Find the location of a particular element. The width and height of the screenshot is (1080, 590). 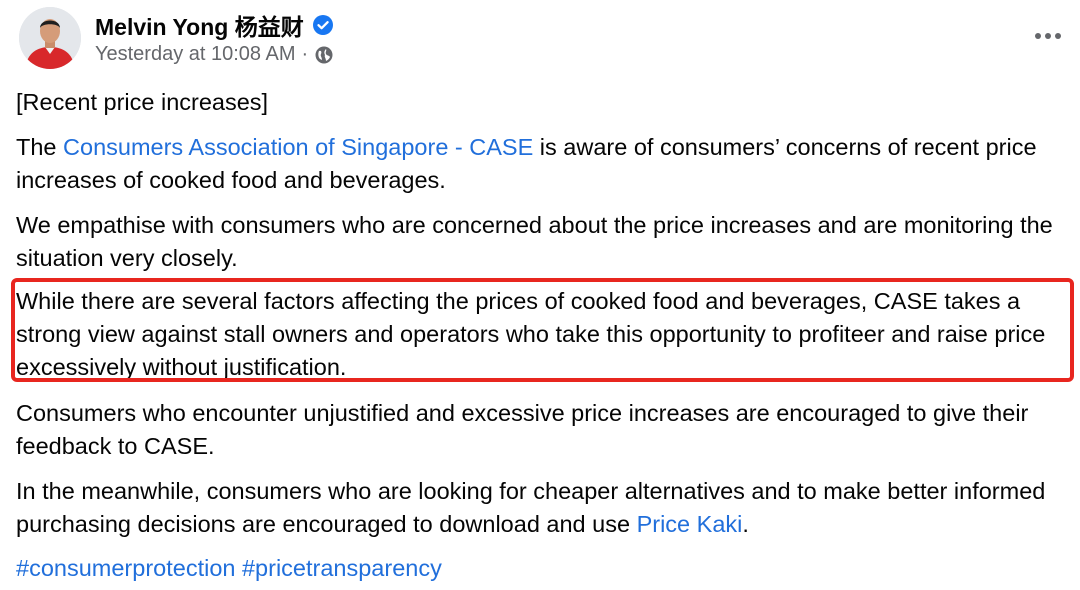

price-kaki-link: Price Kaki is located at coordinates (690, 524).